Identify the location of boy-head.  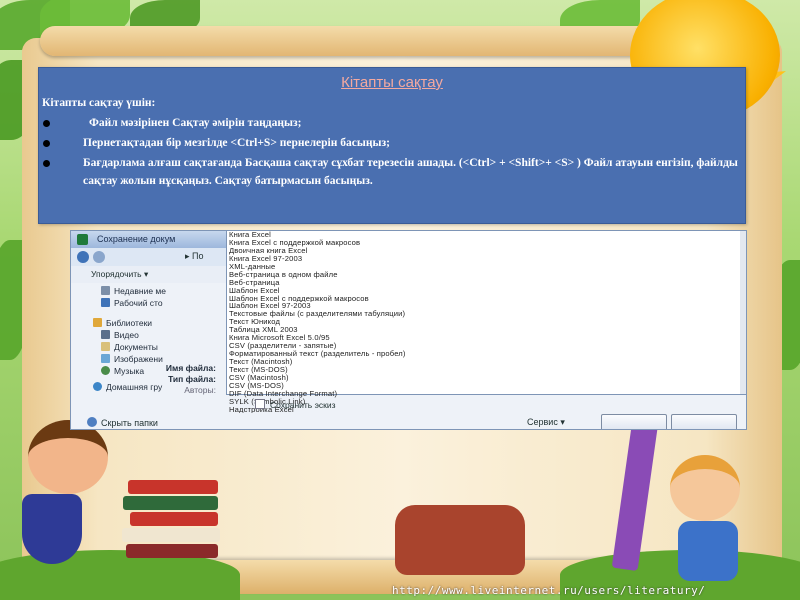
(705, 488).